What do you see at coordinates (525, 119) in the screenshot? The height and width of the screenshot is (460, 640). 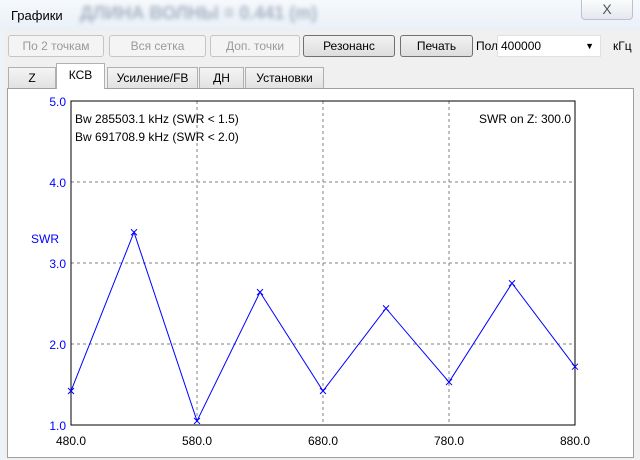 I see `annotation-swr-on-z: SWR on Z: 300.0` at bounding box center [525, 119].